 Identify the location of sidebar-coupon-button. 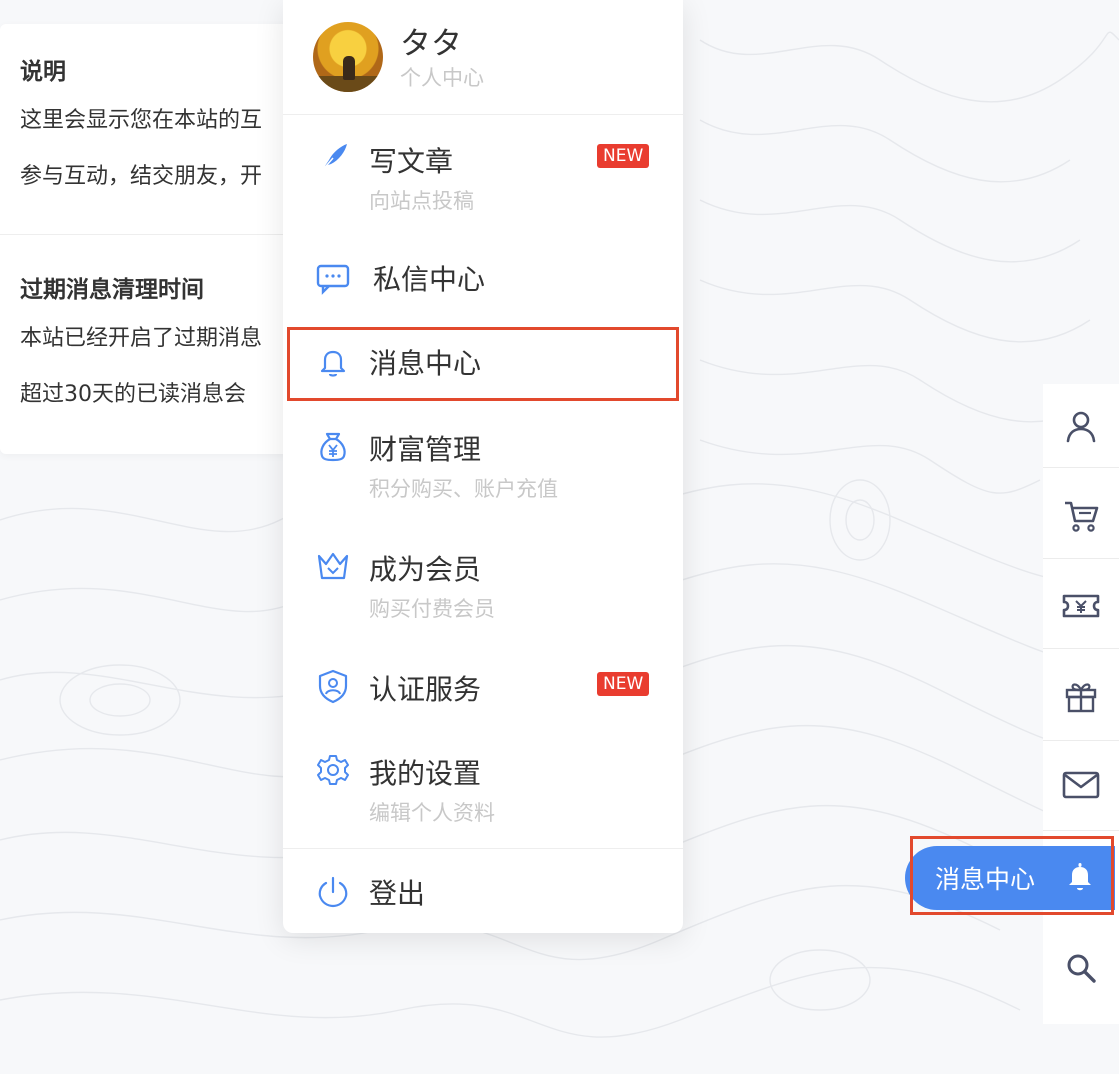
(1081, 606).